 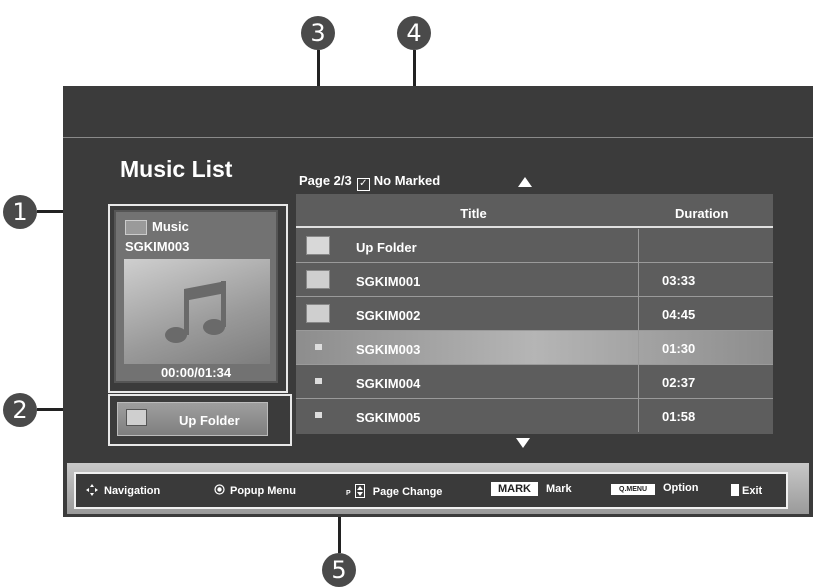 I want to click on callout-1: 1, so click(x=20, y=212).